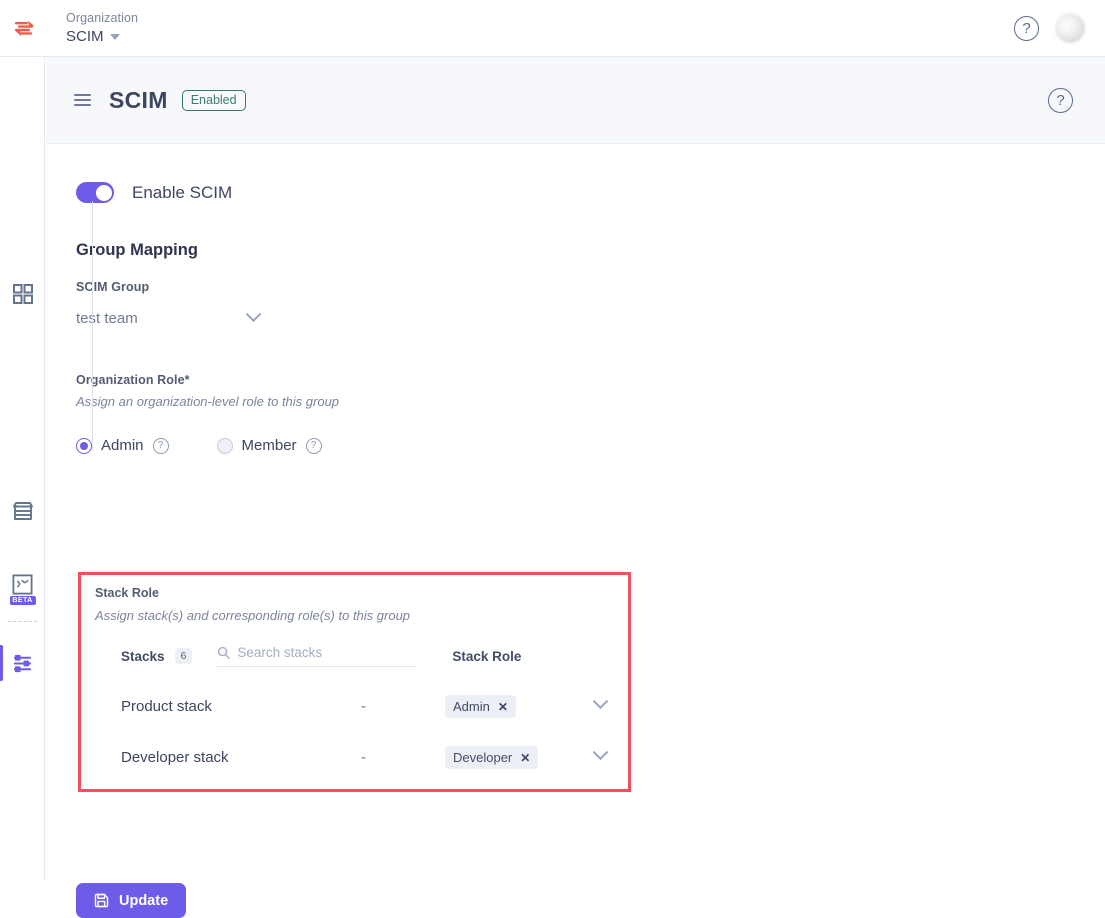  What do you see at coordinates (1070, 28) in the screenshot?
I see `avatar` at bounding box center [1070, 28].